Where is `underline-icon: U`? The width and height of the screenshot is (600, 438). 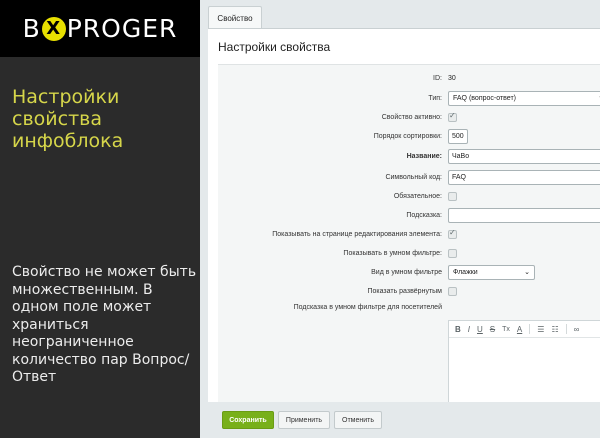
underline-icon: U is located at coordinates (480, 329).